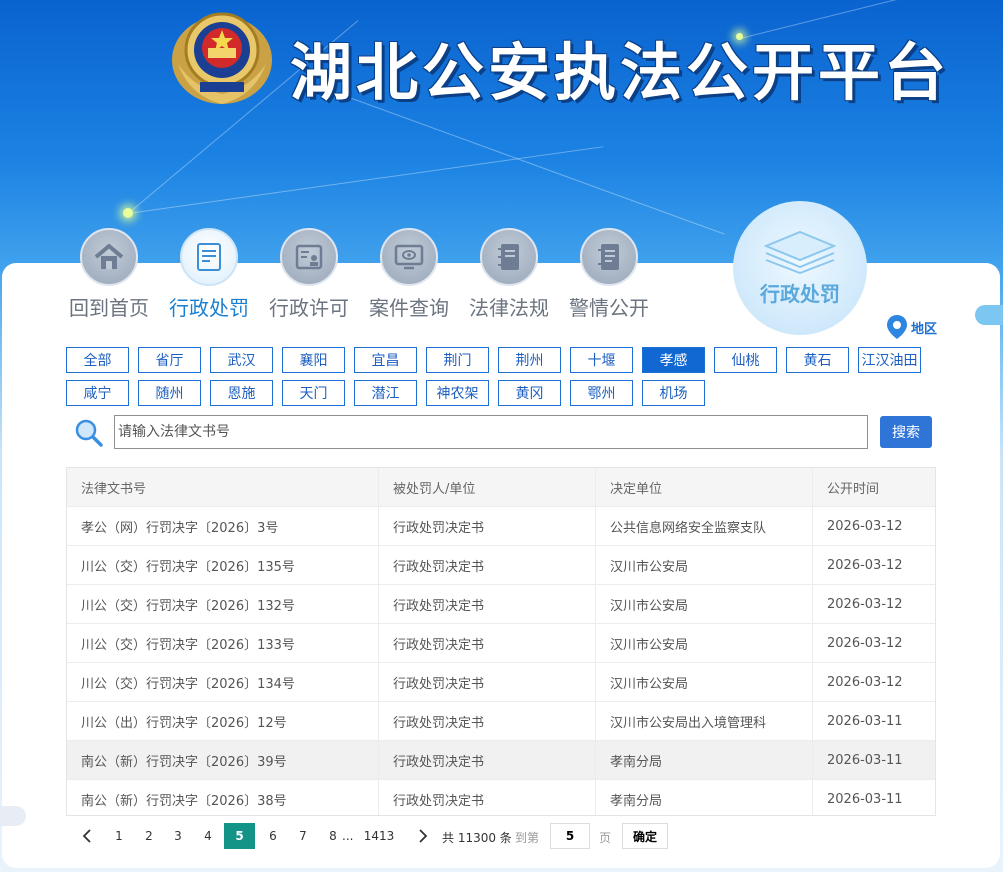  I want to click on current-section-label: 行政处罚, so click(800, 293).